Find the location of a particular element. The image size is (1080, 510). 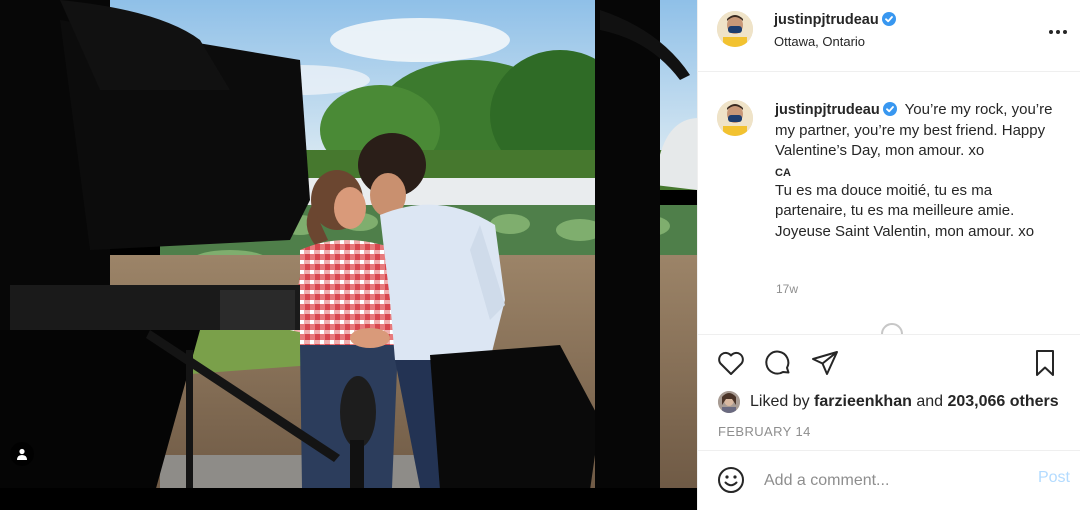

smiley-icon is located at coordinates (731, 480).